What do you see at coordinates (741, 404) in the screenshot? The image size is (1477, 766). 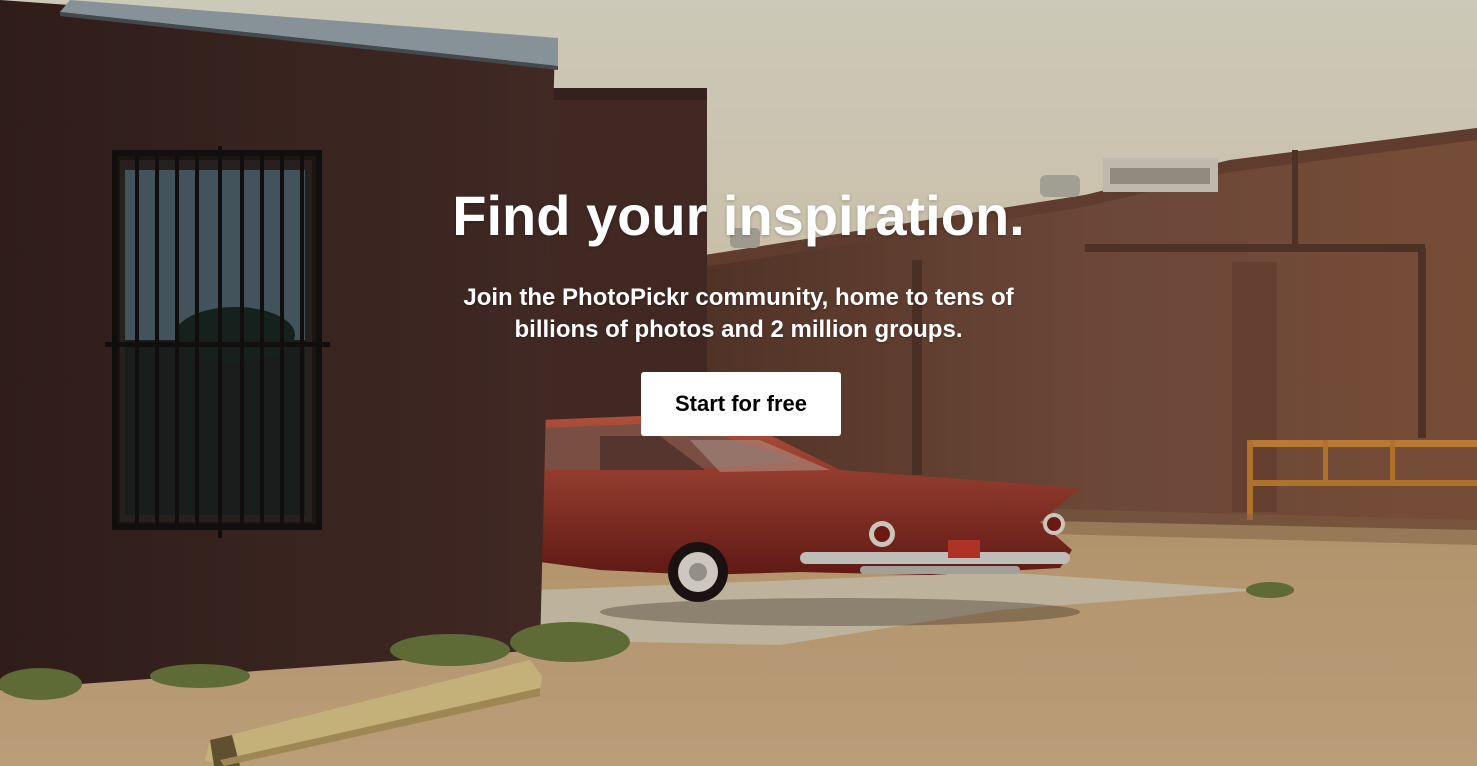 I see `start-for-free-button: Start for free` at bounding box center [741, 404].